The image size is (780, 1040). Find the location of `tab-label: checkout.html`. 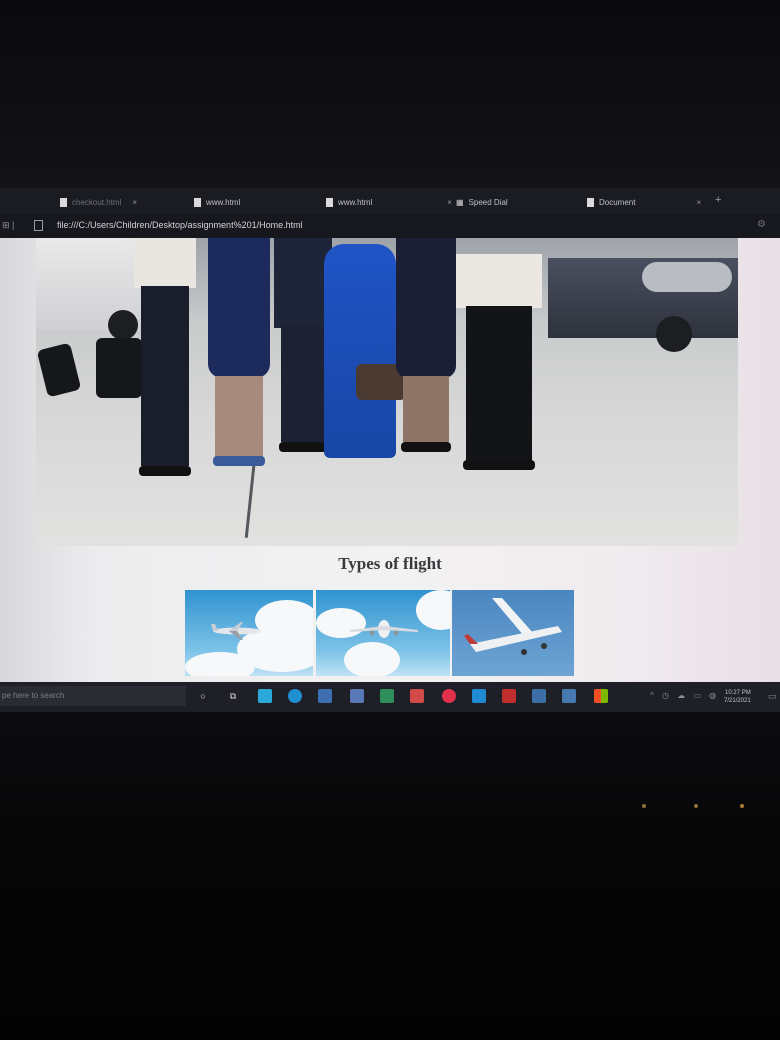

tab-label: checkout.html is located at coordinates (97, 202).